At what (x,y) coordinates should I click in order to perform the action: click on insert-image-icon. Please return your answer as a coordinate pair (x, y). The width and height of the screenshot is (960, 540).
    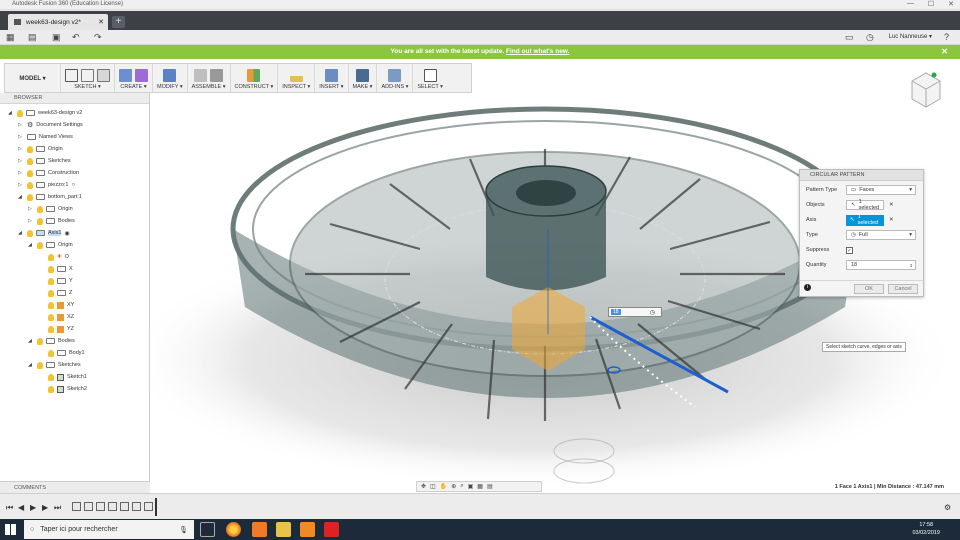
    Looking at the image, I should click on (331, 75).